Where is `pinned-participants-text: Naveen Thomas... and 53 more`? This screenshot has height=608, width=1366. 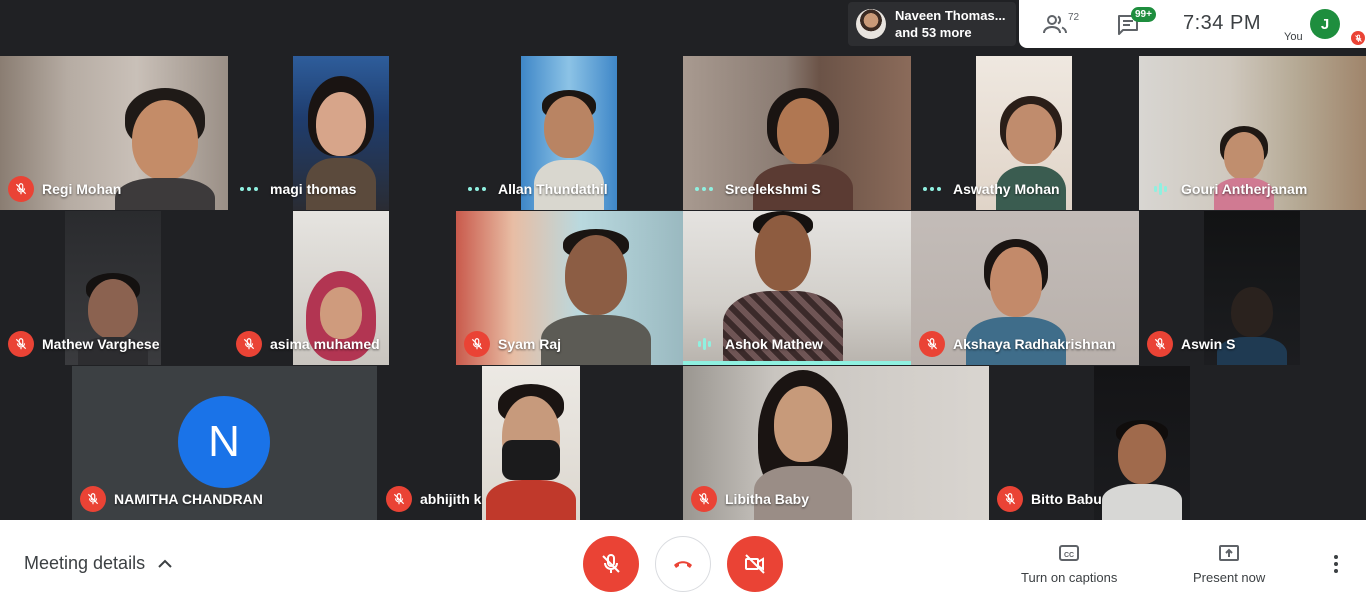 pinned-participants-text: Naveen Thomas... and 53 more is located at coordinates (950, 24).